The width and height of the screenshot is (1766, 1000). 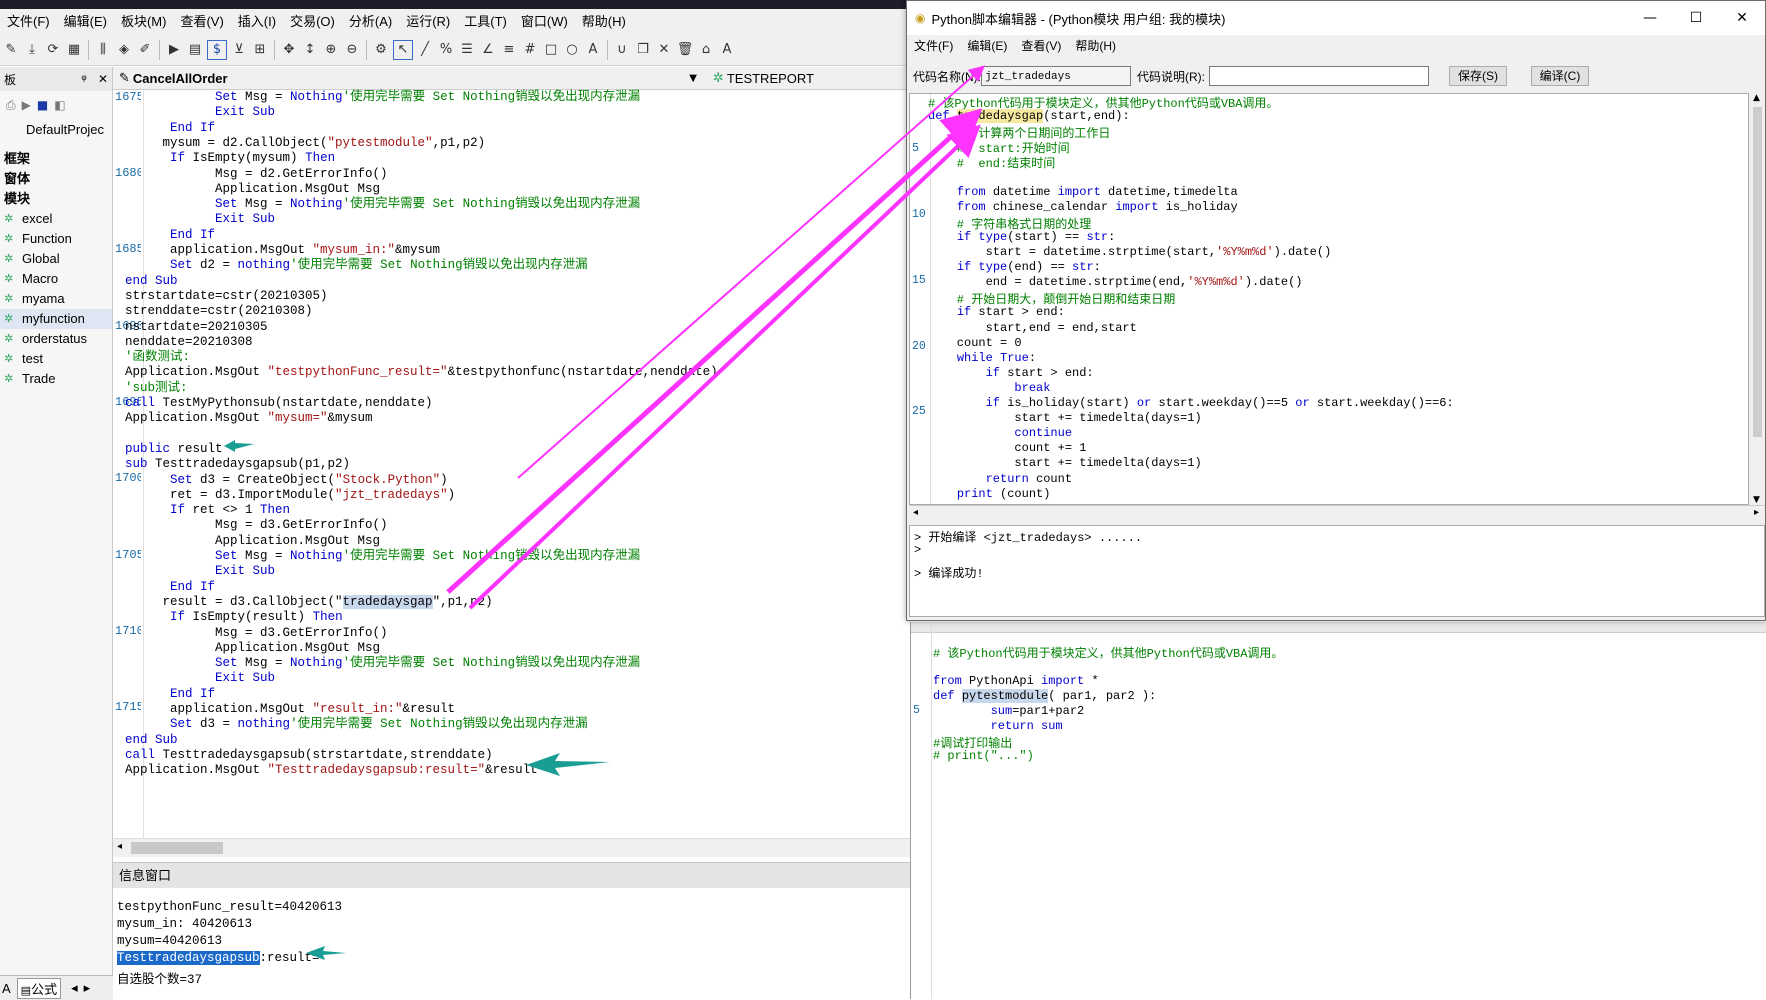 What do you see at coordinates (173, 78) in the screenshot?
I see `tab-cancelallorder: ✎ CancelAllOrder` at bounding box center [173, 78].